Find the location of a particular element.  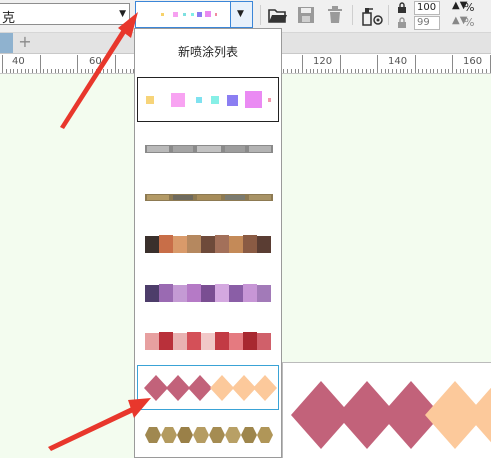

spray-hover-preview is located at coordinates (386, 410).